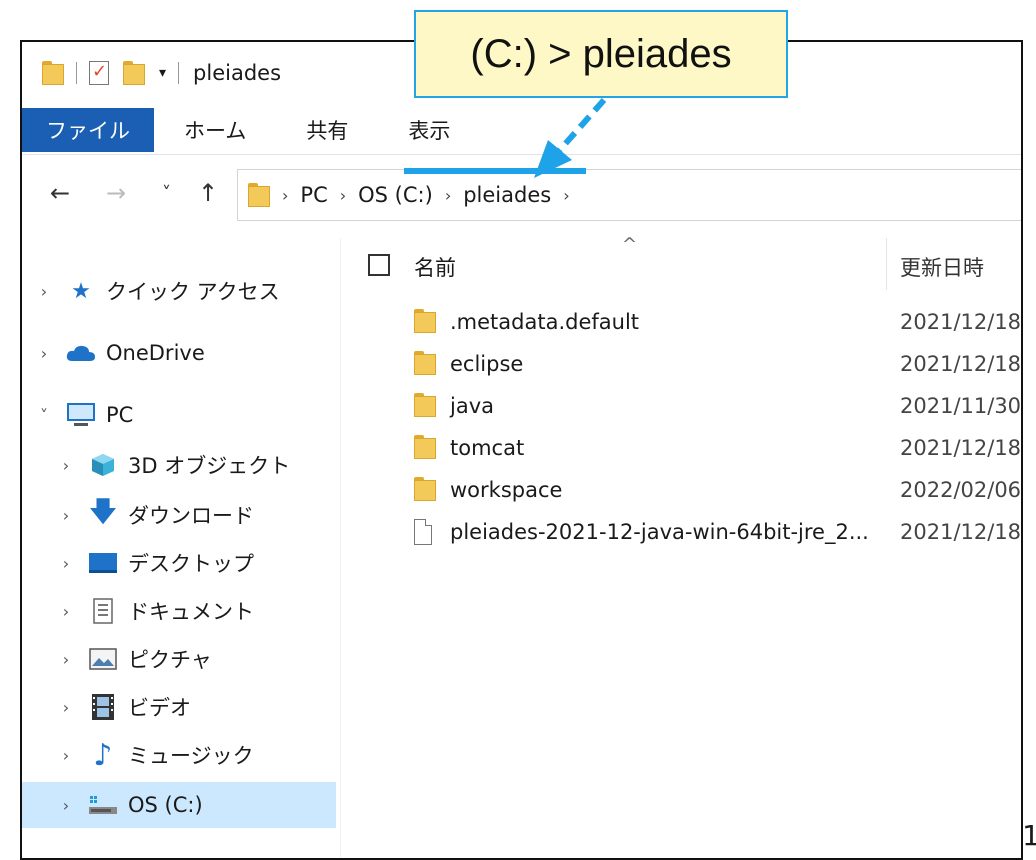  I want to click on annotation-callout: (C:) > pleiades, so click(601, 54).